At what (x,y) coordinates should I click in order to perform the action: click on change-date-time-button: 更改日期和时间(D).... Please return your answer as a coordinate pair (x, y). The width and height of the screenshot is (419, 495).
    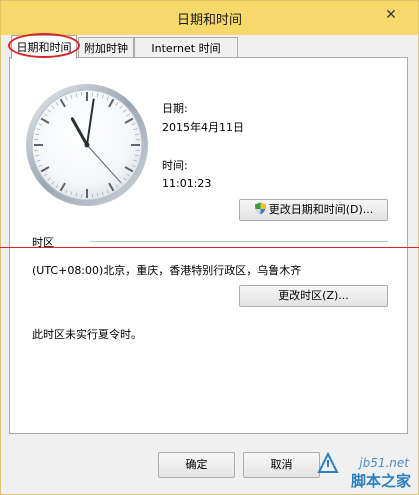
    Looking at the image, I should click on (313, 210).